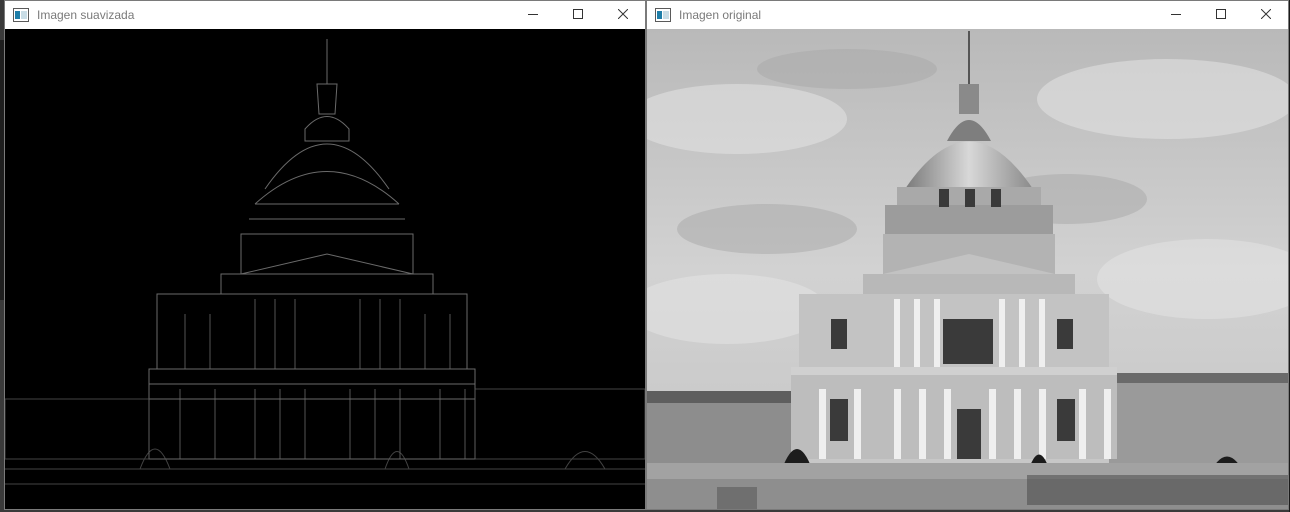 This screenshot has height=512, width=1290. I want to click on window-title: Imagen suavizada, so click(86, 15).